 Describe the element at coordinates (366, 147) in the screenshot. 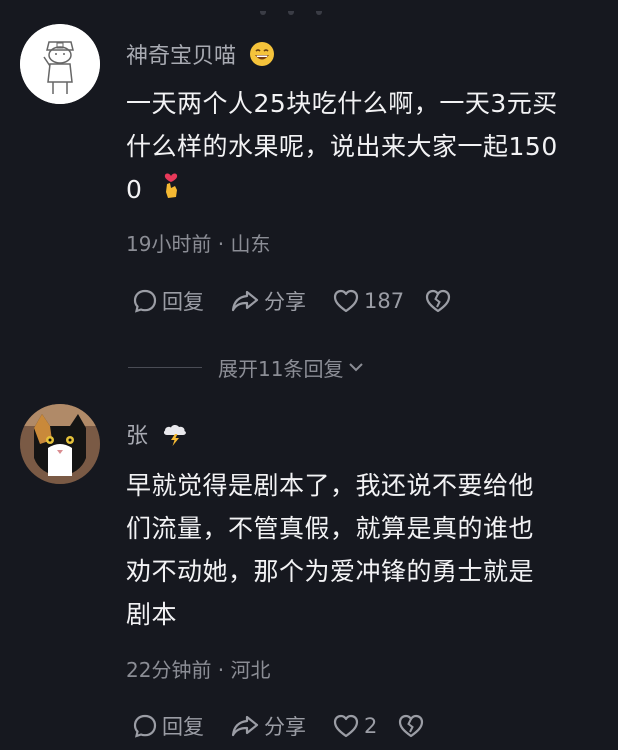

I see `comment-text: 一天两个人25块吃什么啊，一天3元买 什么样的水果呢，说出来大家一起150 0` at that location.